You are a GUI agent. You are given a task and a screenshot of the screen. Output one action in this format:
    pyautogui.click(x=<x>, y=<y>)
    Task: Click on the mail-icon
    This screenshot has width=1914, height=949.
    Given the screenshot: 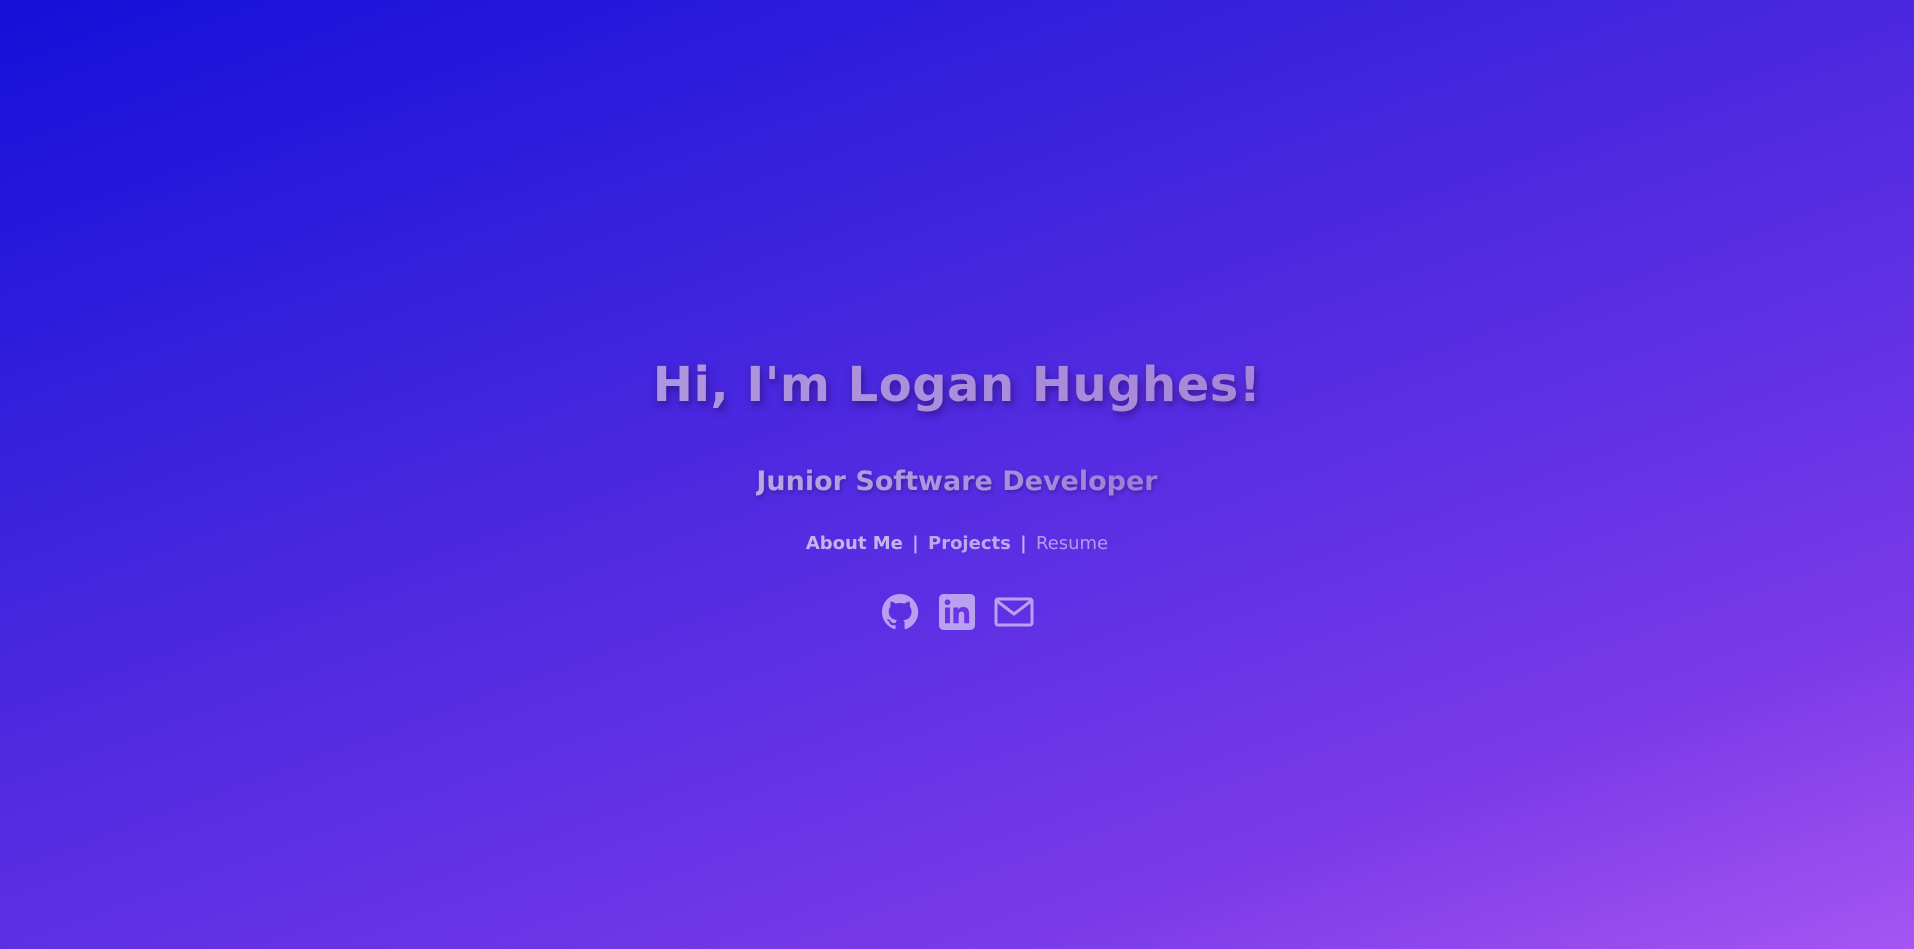 What is the action you would take?
    pyautogui.click(x=1014, y=612)
    